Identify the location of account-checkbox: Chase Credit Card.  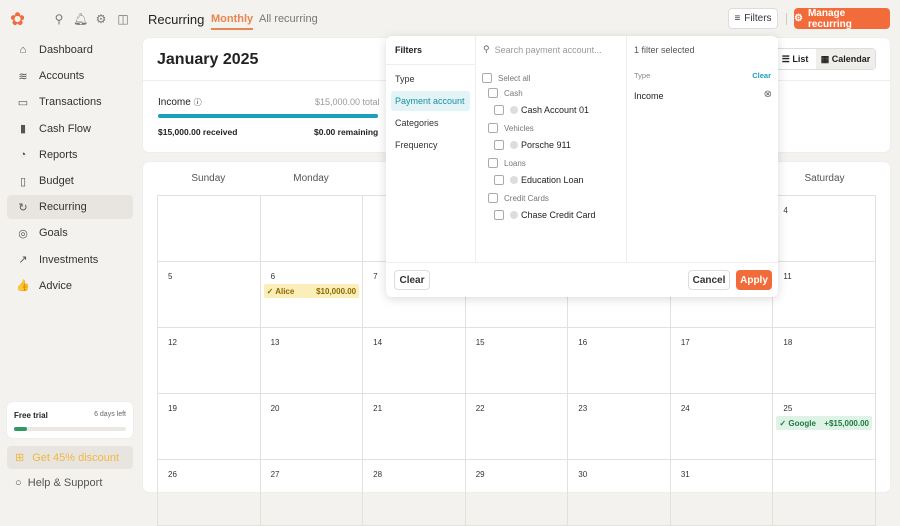
(545, 215).